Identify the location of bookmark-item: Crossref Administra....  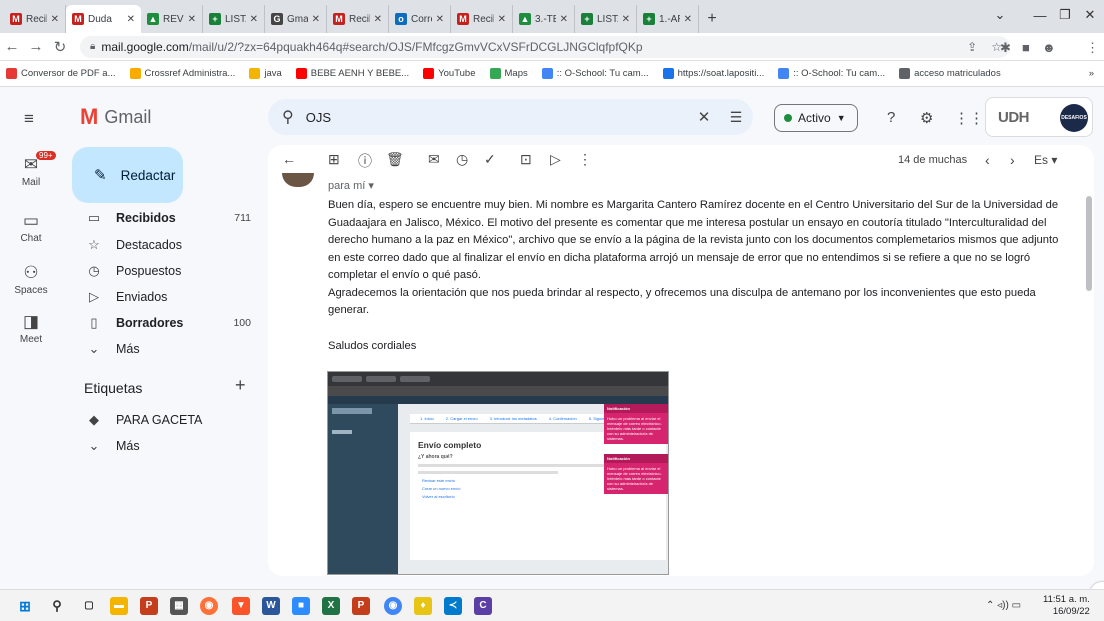
(182, 73).